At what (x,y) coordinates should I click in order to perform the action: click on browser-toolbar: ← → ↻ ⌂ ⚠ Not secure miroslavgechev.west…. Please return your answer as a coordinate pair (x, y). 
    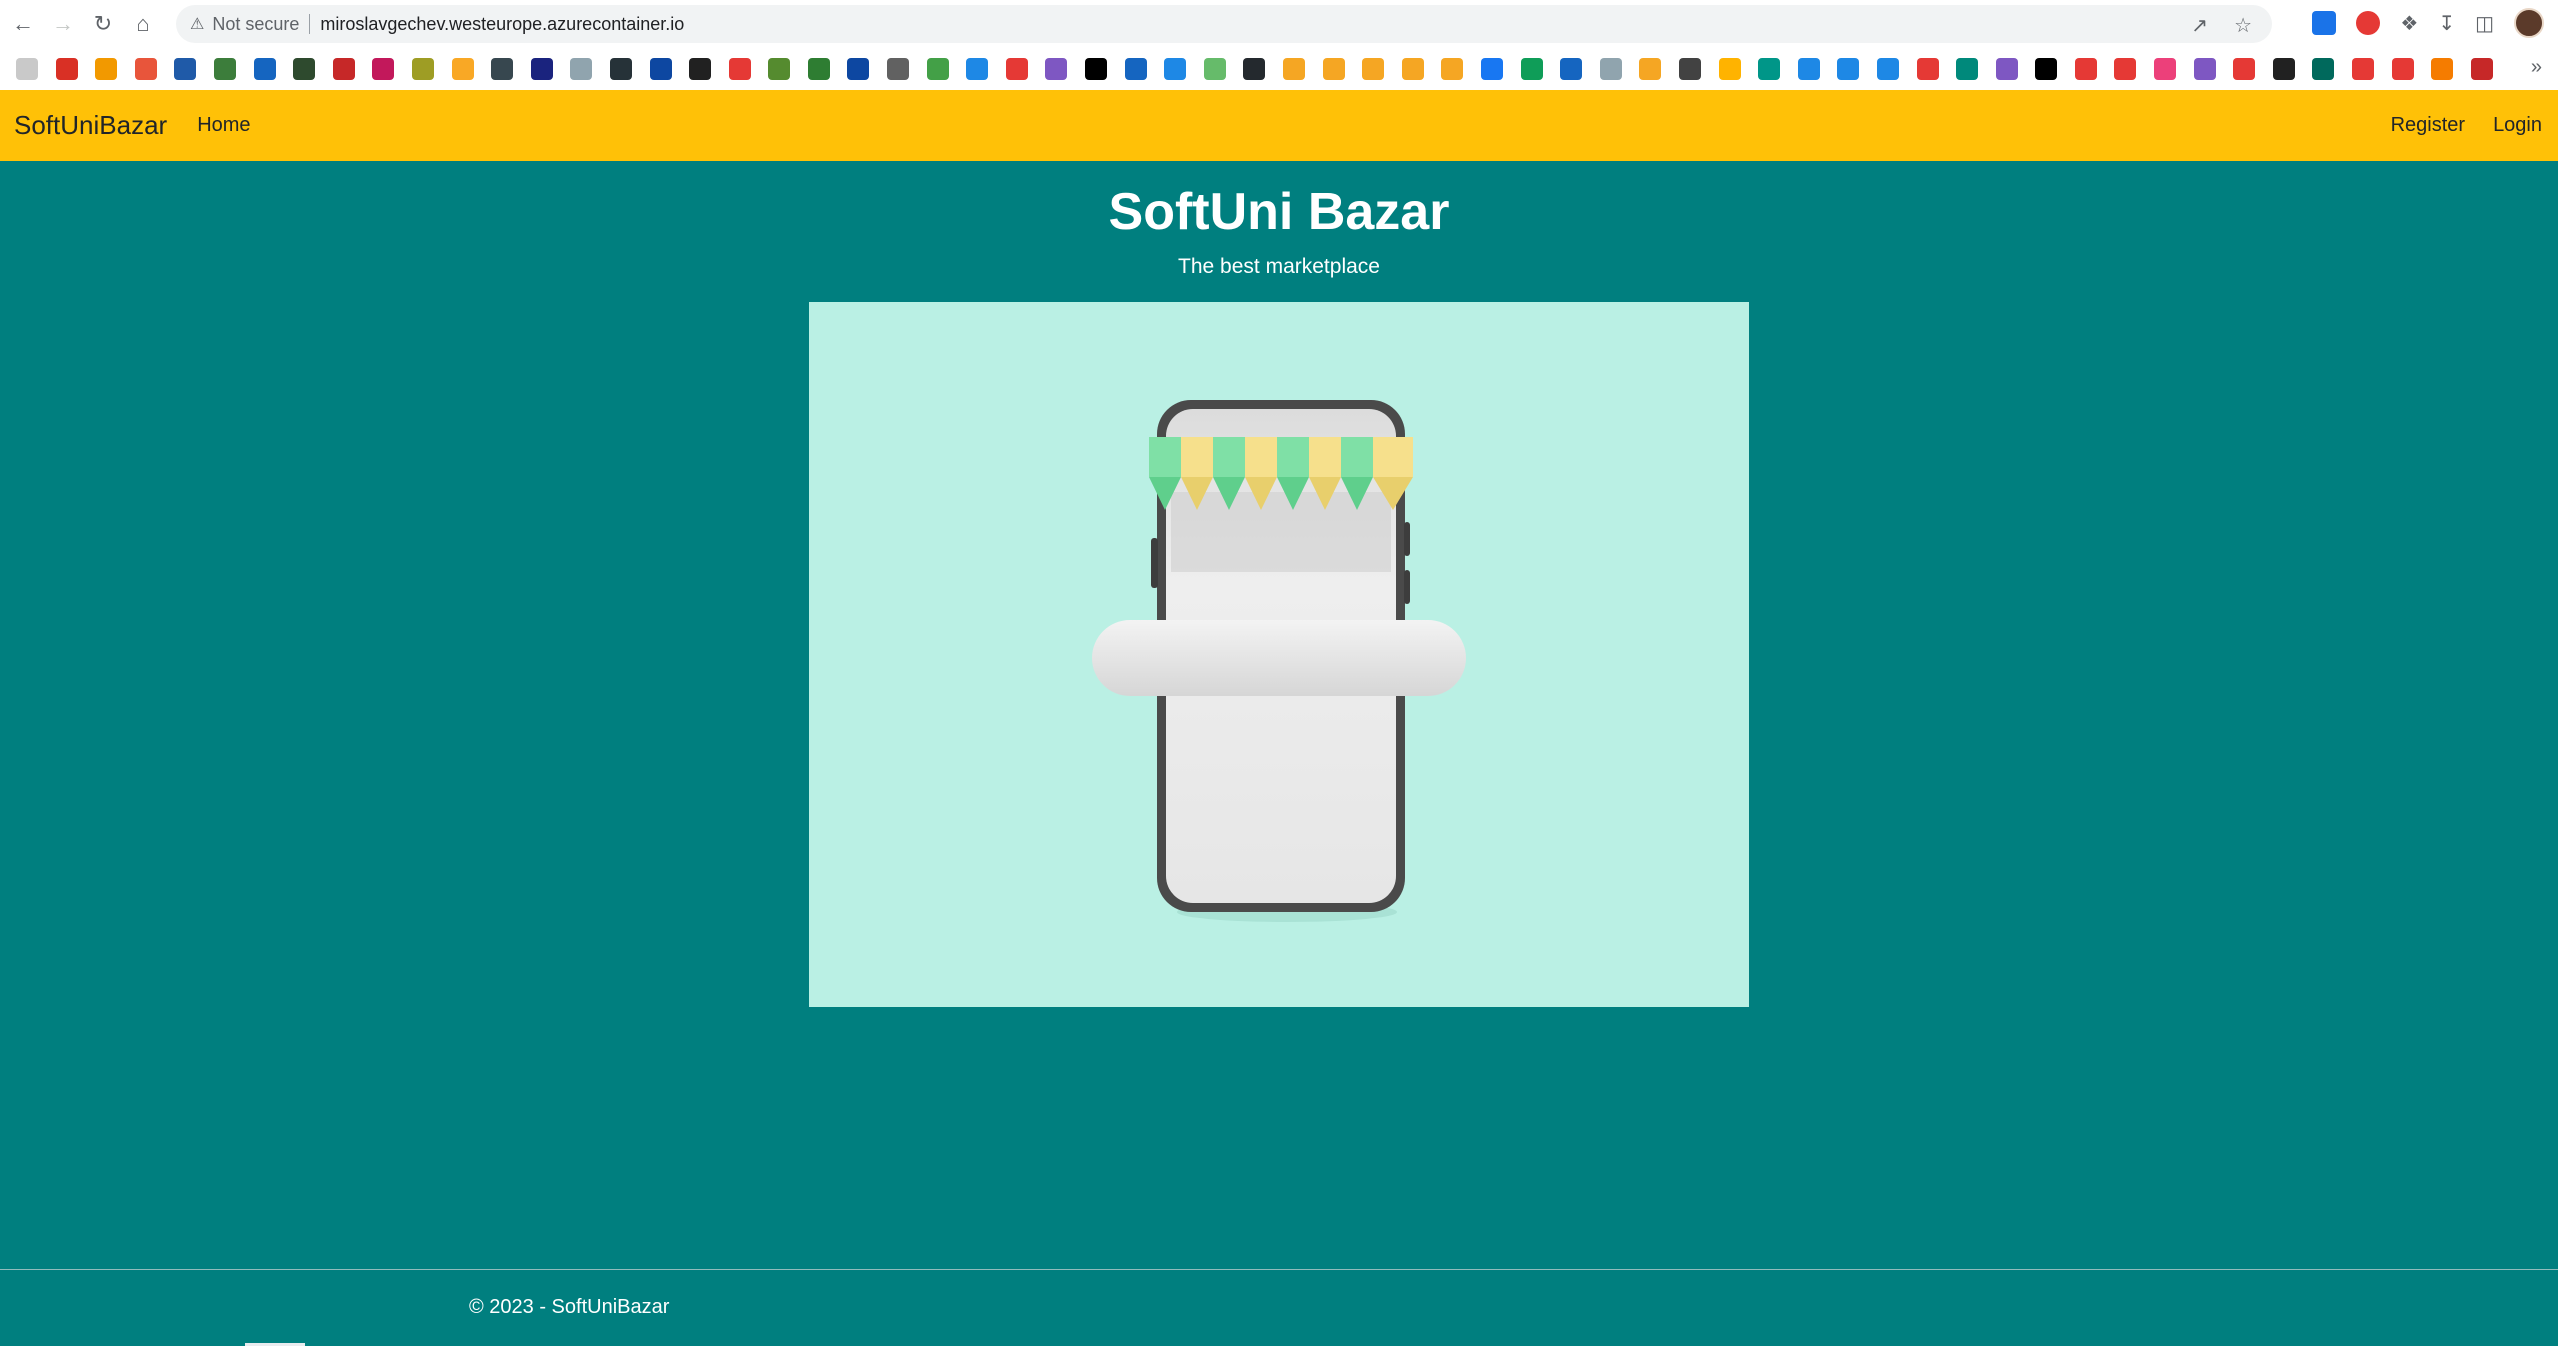
    Looking at the image, I should click on (1279, 45).